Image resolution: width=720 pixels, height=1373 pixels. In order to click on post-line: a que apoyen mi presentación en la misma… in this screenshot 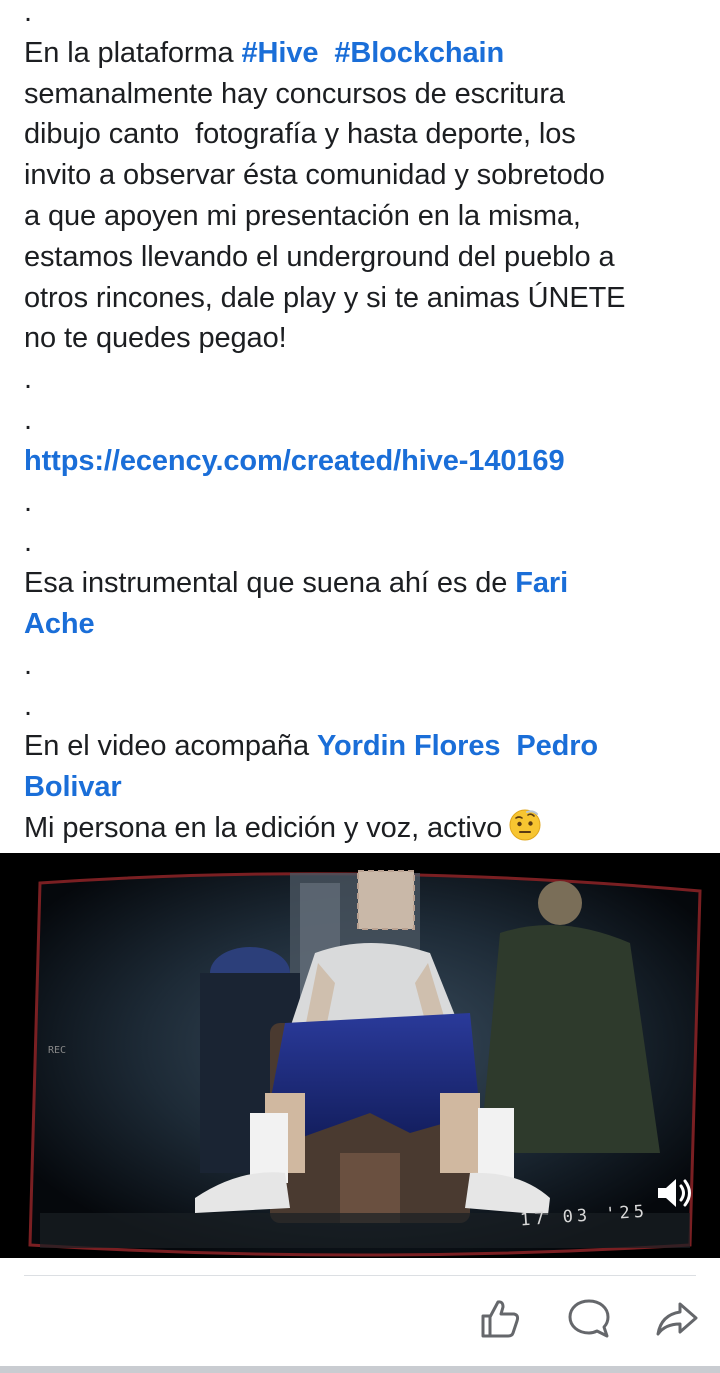, I will do `click(360, 216)`.